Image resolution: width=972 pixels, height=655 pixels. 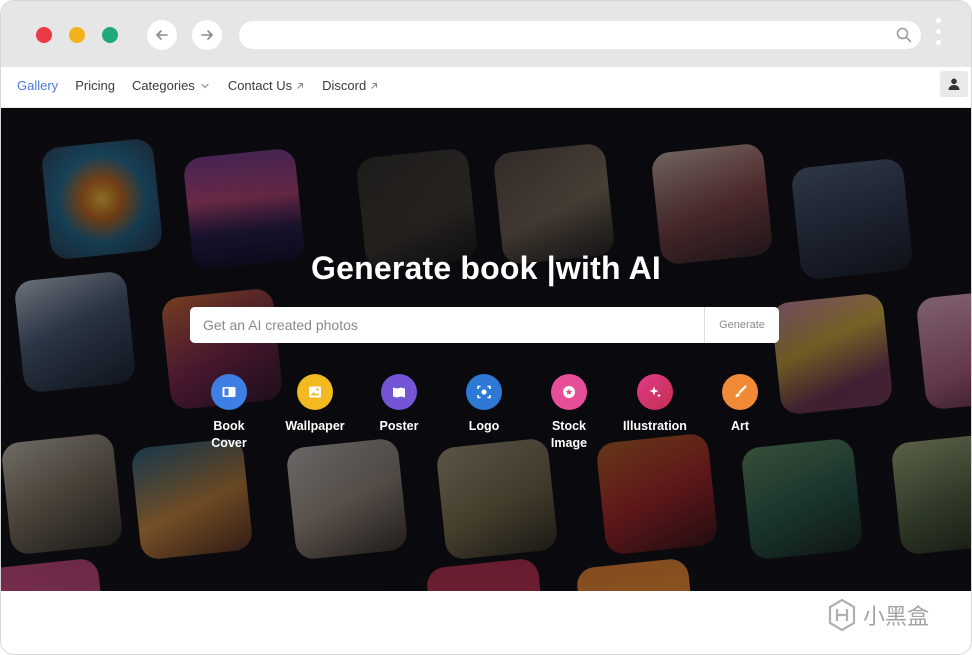 What do you see at coordinates (110, 35) in the screenshot?
I see `maximize-window-button` at bounding box center [110, 35].